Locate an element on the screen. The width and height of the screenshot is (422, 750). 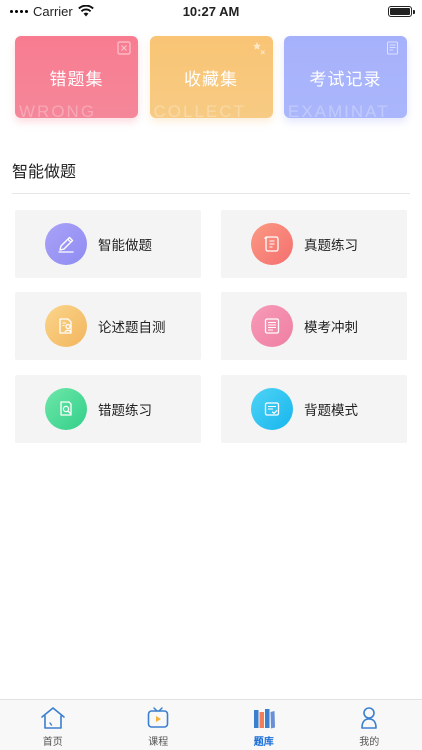
play-icon is located at coordinates (158, 717).